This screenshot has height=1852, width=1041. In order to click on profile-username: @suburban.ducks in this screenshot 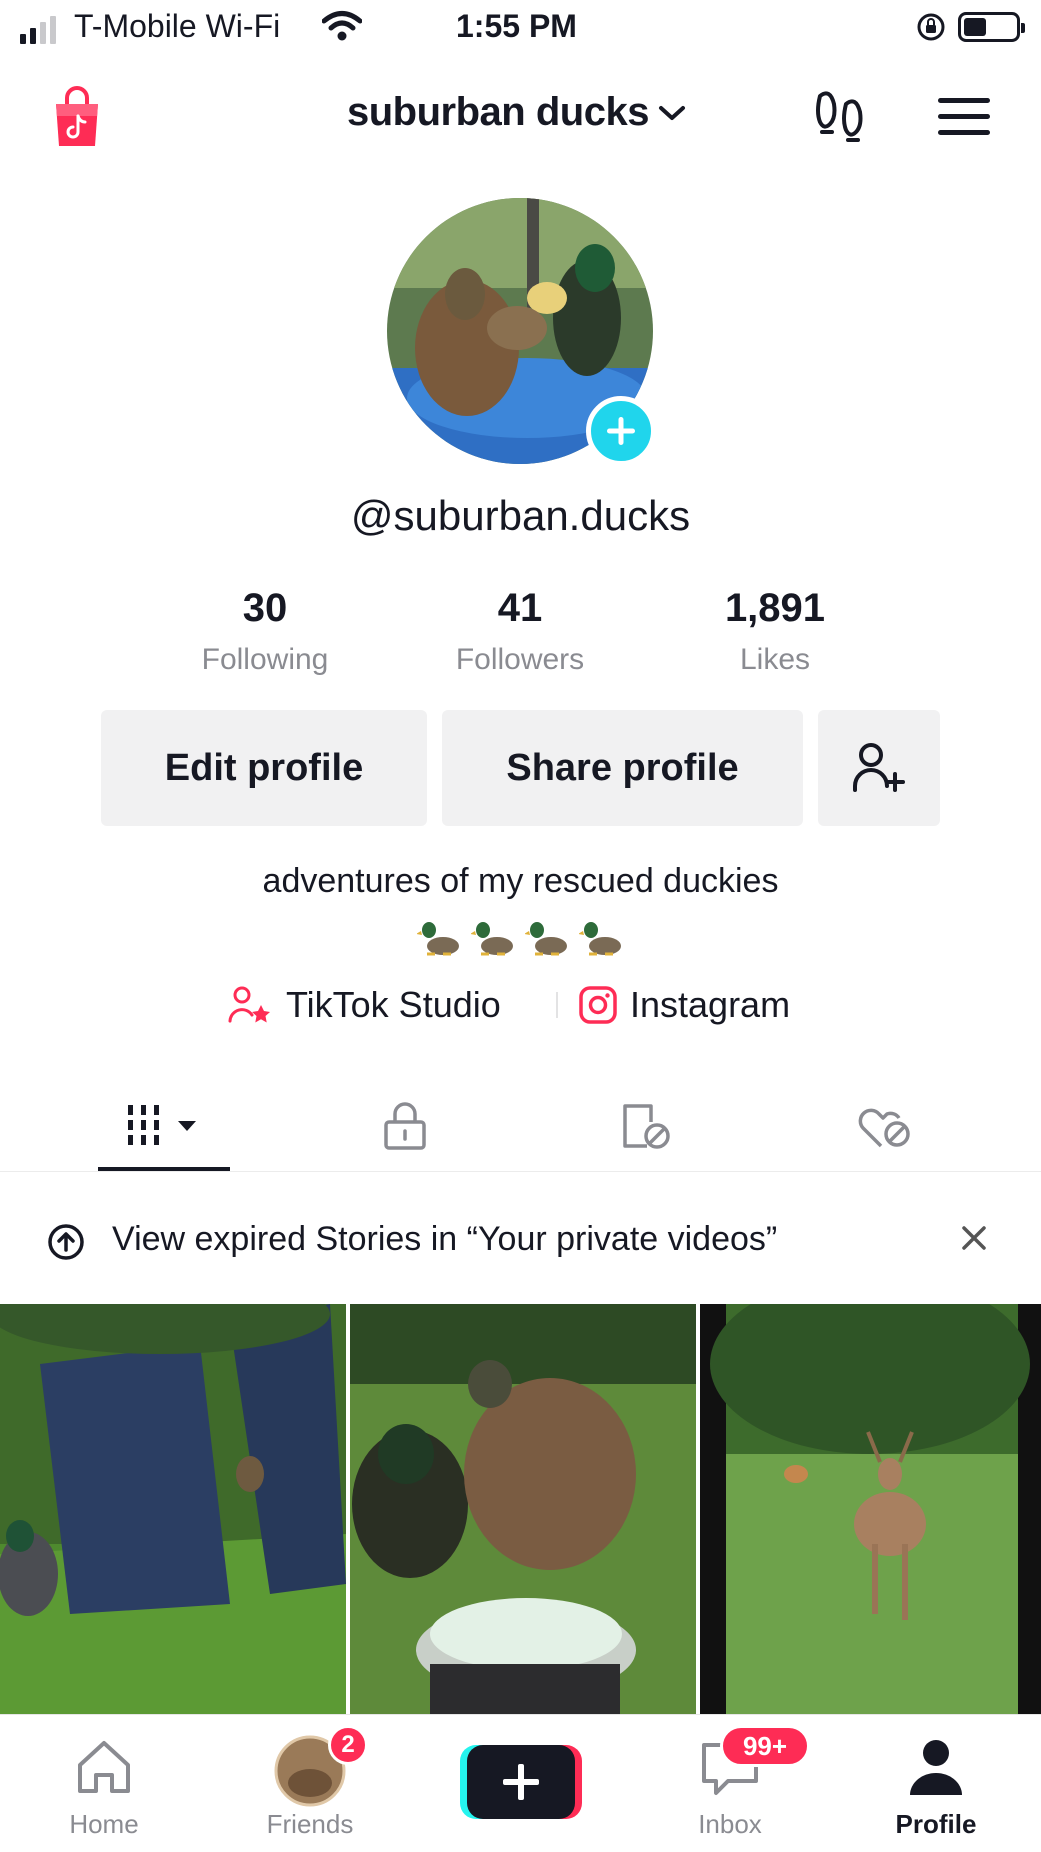, I will do `click(520, 515)`.